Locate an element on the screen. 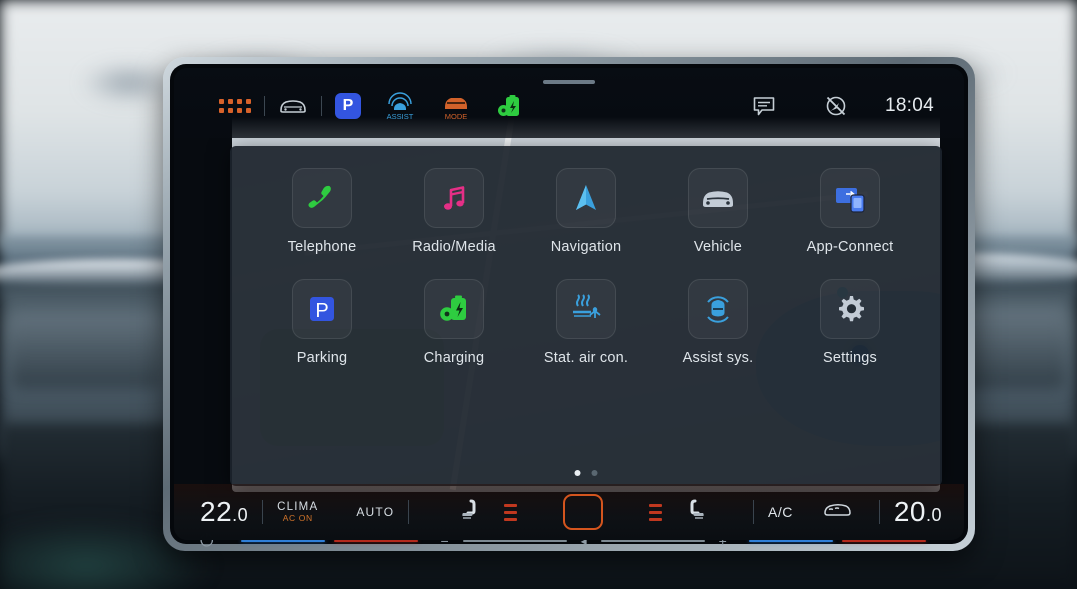  passenger-temp-frac: .0 is located at coordinates (934, 515).